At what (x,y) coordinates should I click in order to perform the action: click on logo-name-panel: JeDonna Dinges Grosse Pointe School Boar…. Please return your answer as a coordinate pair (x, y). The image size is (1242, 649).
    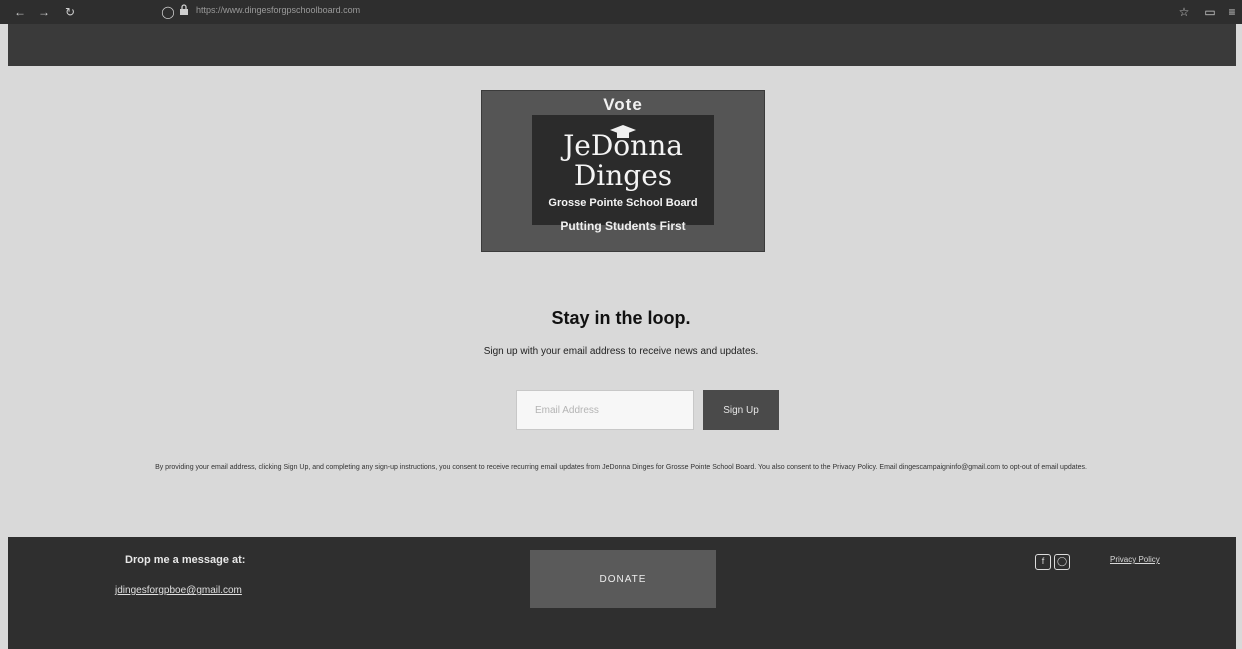
    Looking at the image, I should click on (623, 170).